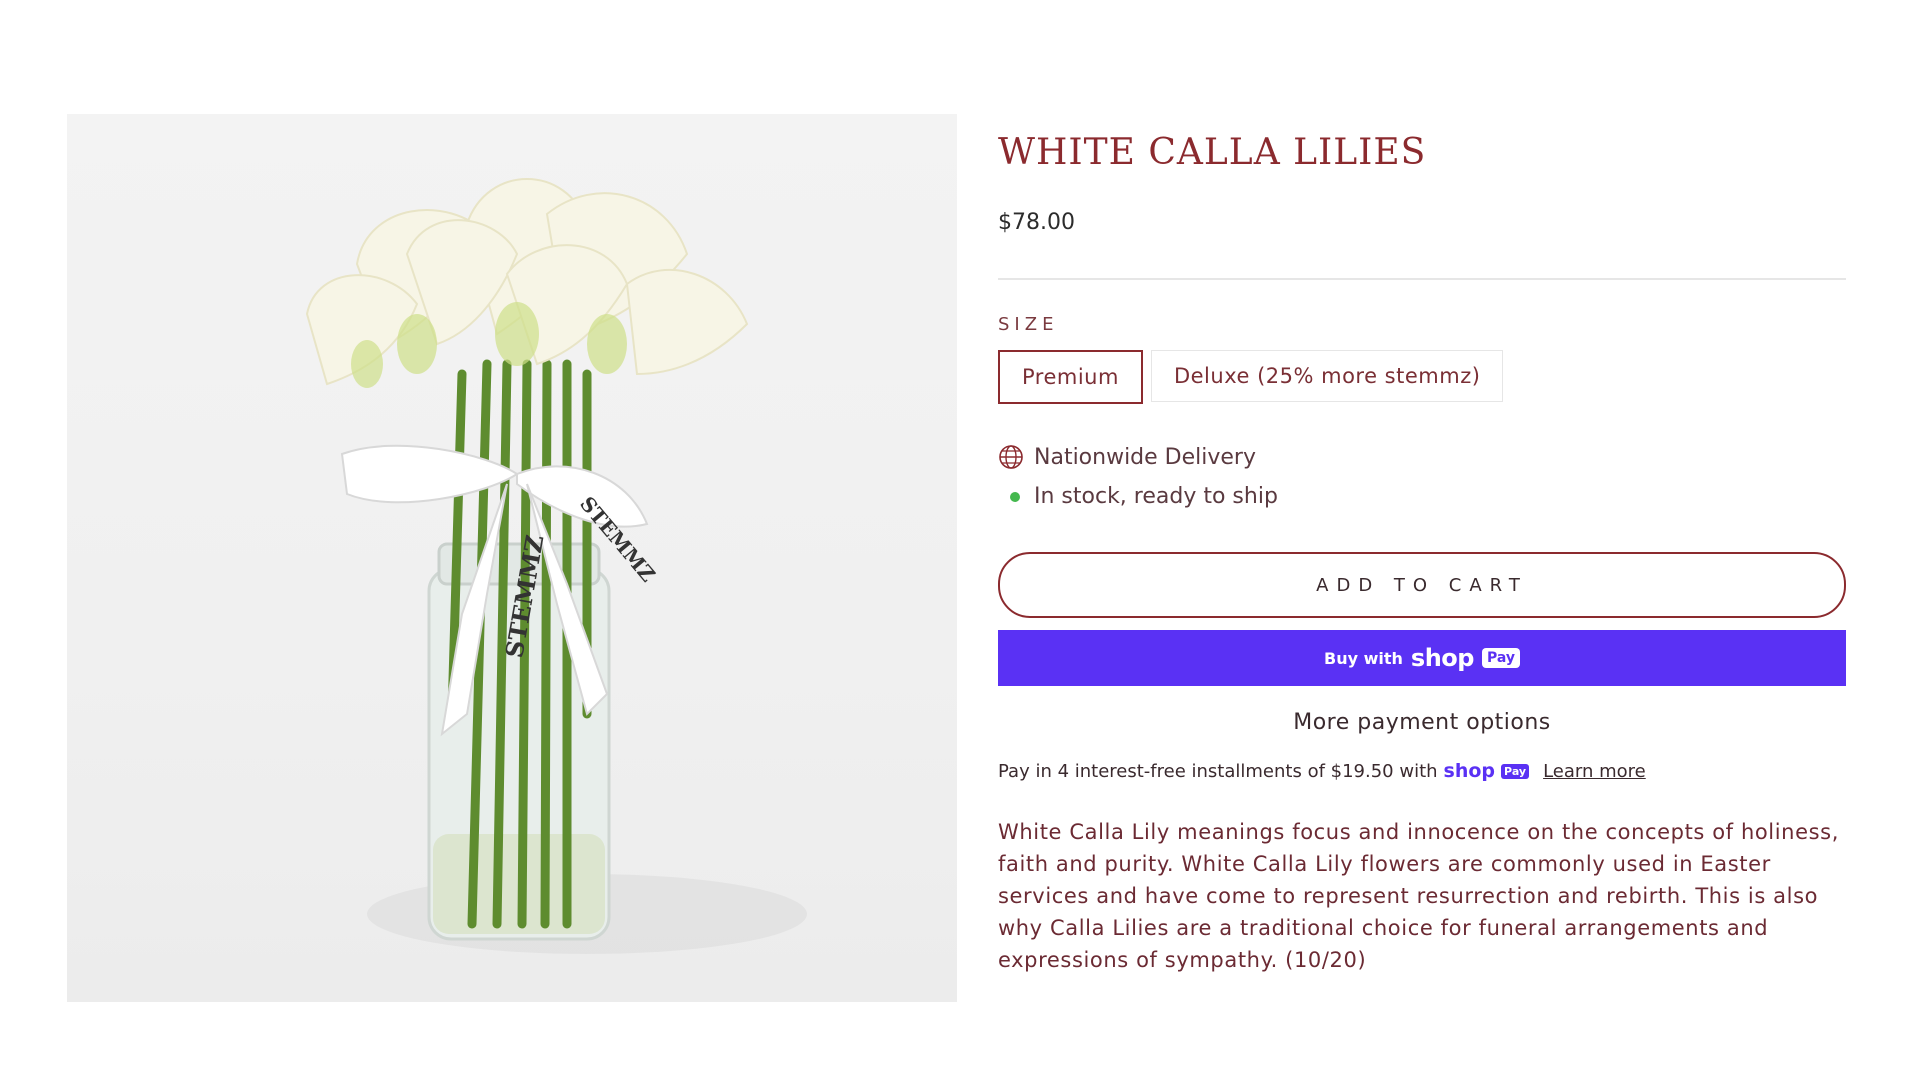  Describe the element at coordinates (1212, 152) in the screenshot. I see `product-title: WHITE CALLA LILIES` at that location.